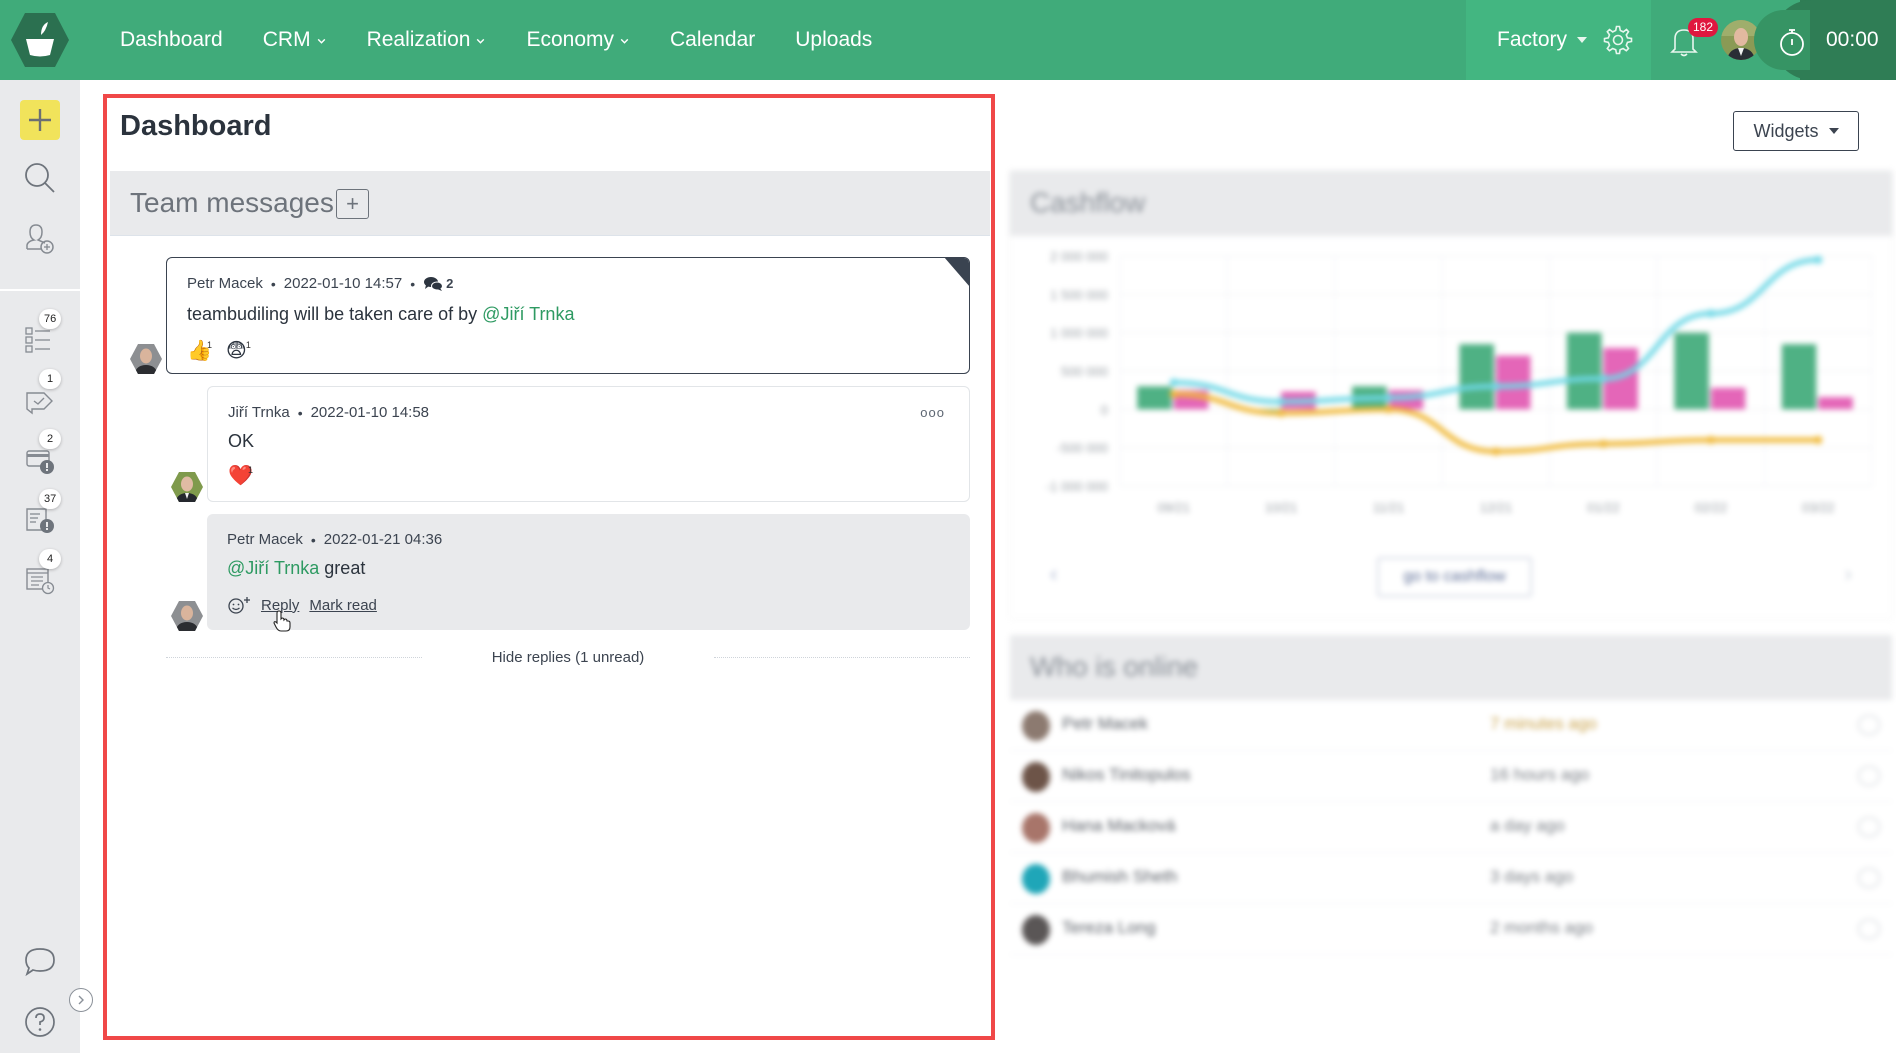 This screenshot has height=1055, width=1896. What do you see at coordinates (42, 513) in the screenshot?
I see `sidebar-item-invoices: 37` at bounding box center [42, 513].